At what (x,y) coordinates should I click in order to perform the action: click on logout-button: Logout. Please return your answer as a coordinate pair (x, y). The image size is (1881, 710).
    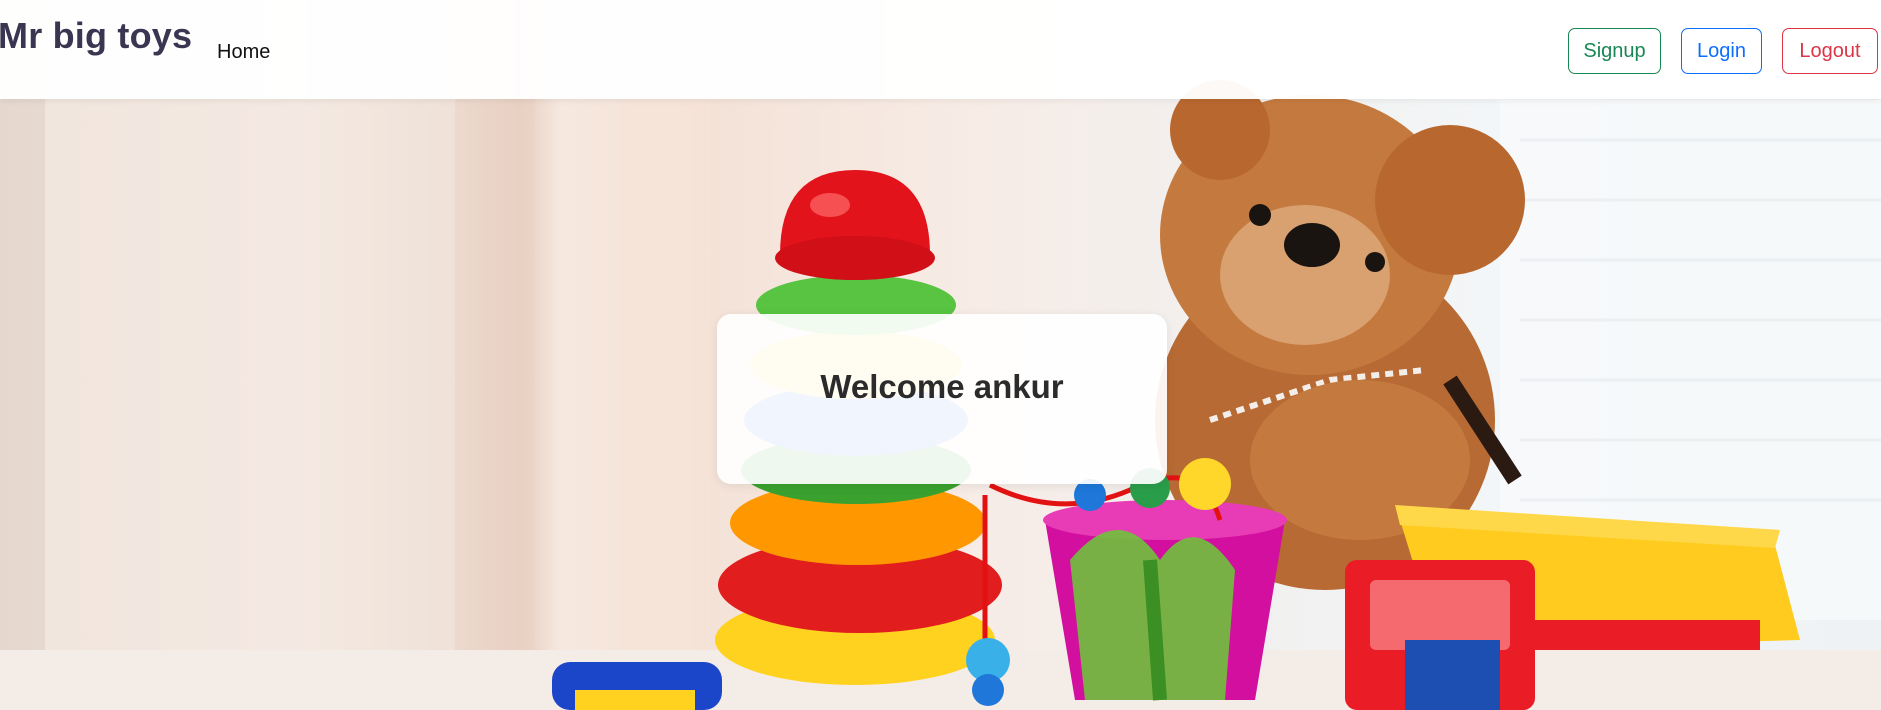
    Looking at the image, I should click on (1830, 51).